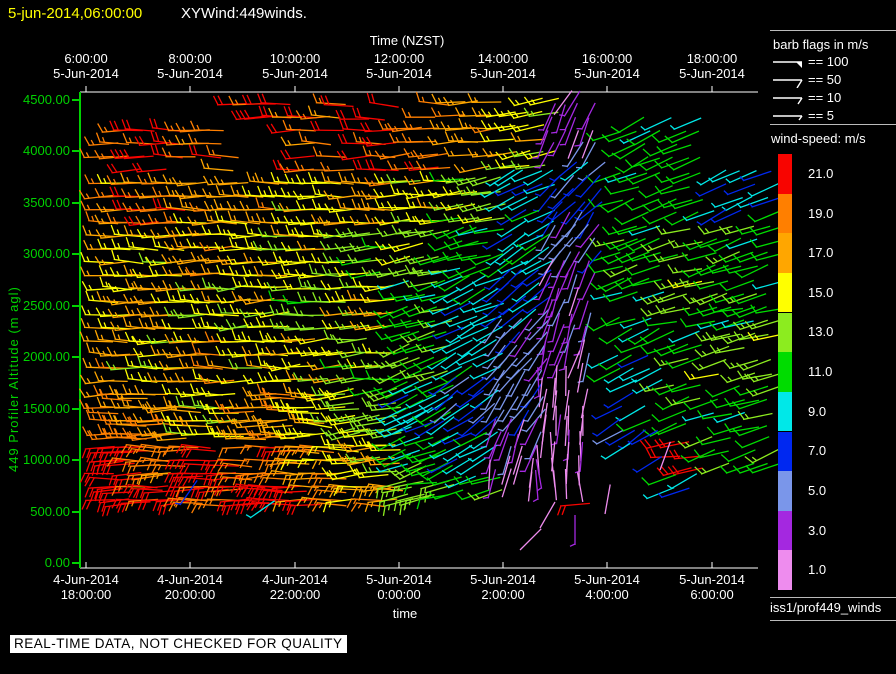 This screenshot has width=896, height=674. I want to click on colorbar-value: 9.0, so click(817, 411).